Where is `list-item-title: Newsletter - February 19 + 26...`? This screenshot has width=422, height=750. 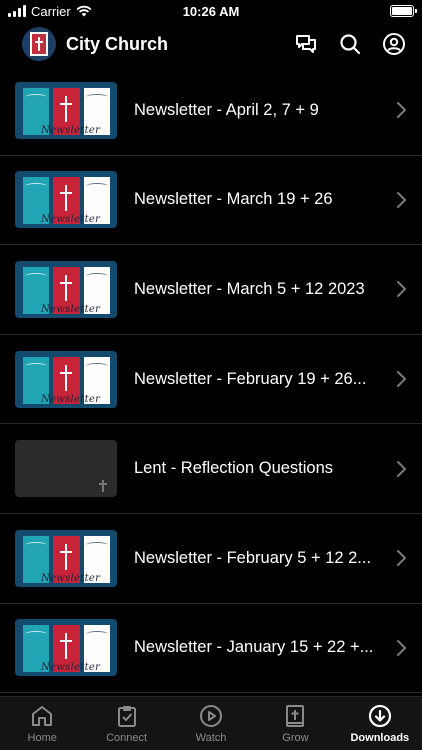
list-item-title: Newsletter - February 19 + 26... is located at coordinates (250, 378).